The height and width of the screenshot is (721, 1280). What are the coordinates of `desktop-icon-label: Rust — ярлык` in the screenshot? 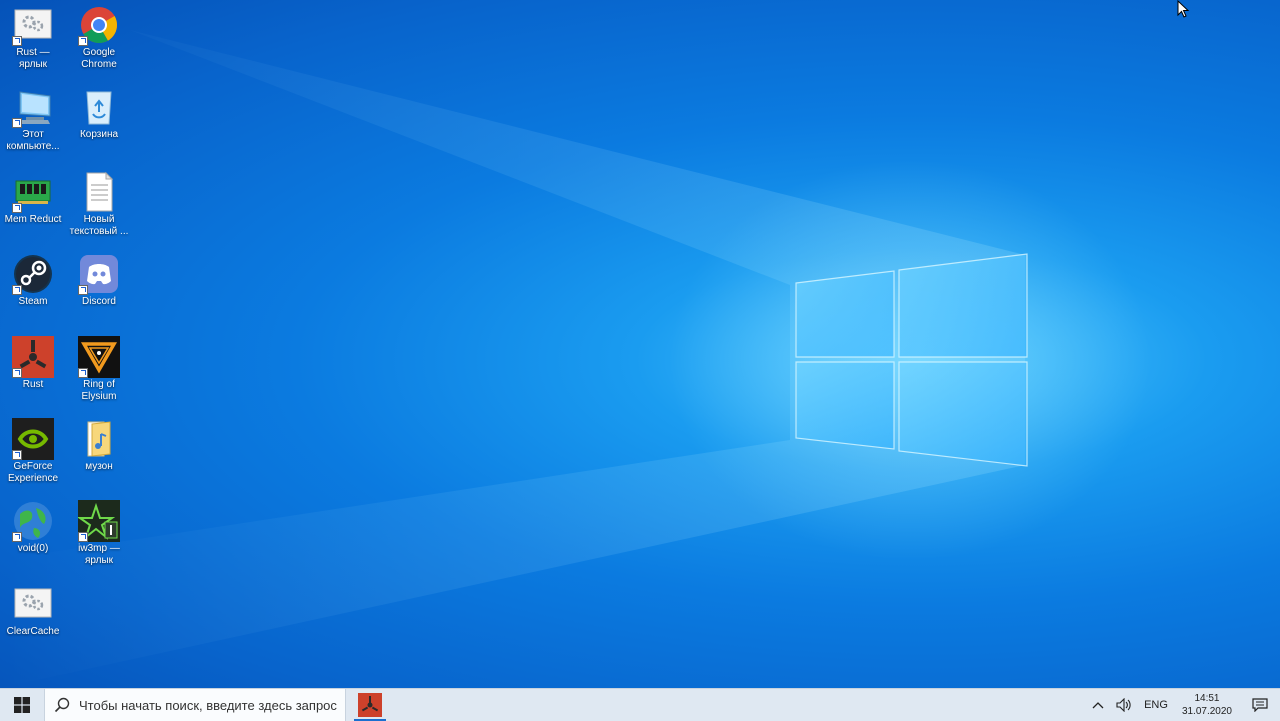 It's located at (33, 58).